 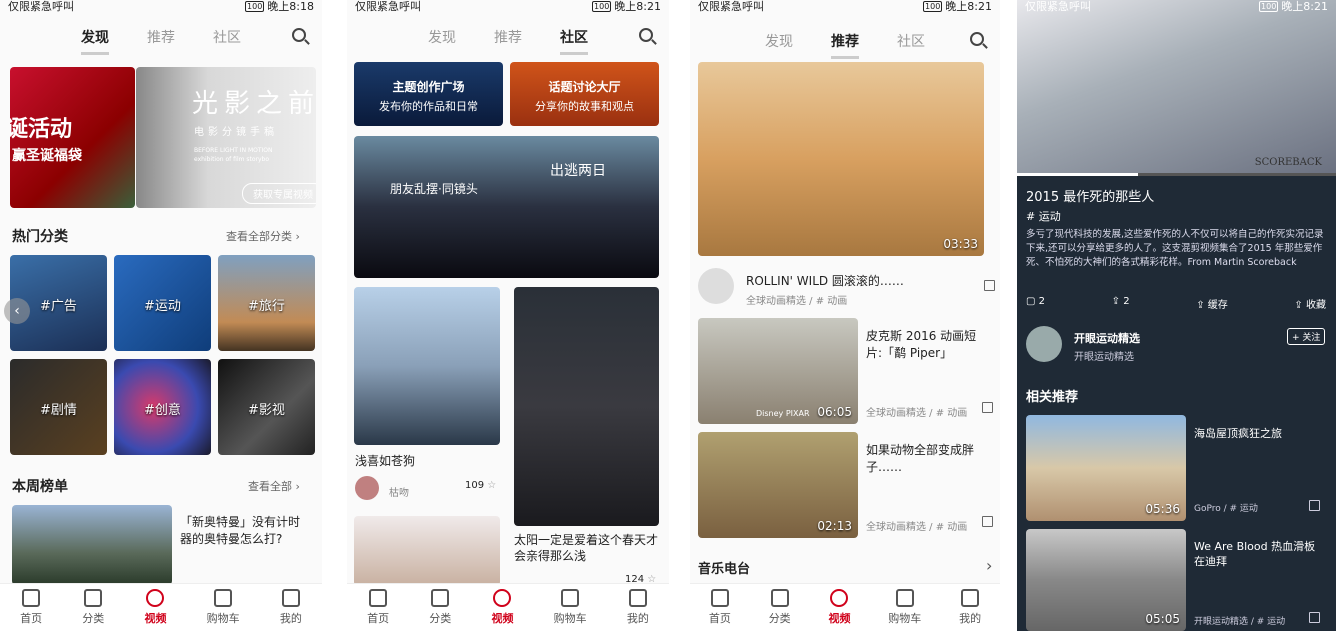 I want to click on favorite-button: ⇪ 收藏, so click(x=1310, y=303).